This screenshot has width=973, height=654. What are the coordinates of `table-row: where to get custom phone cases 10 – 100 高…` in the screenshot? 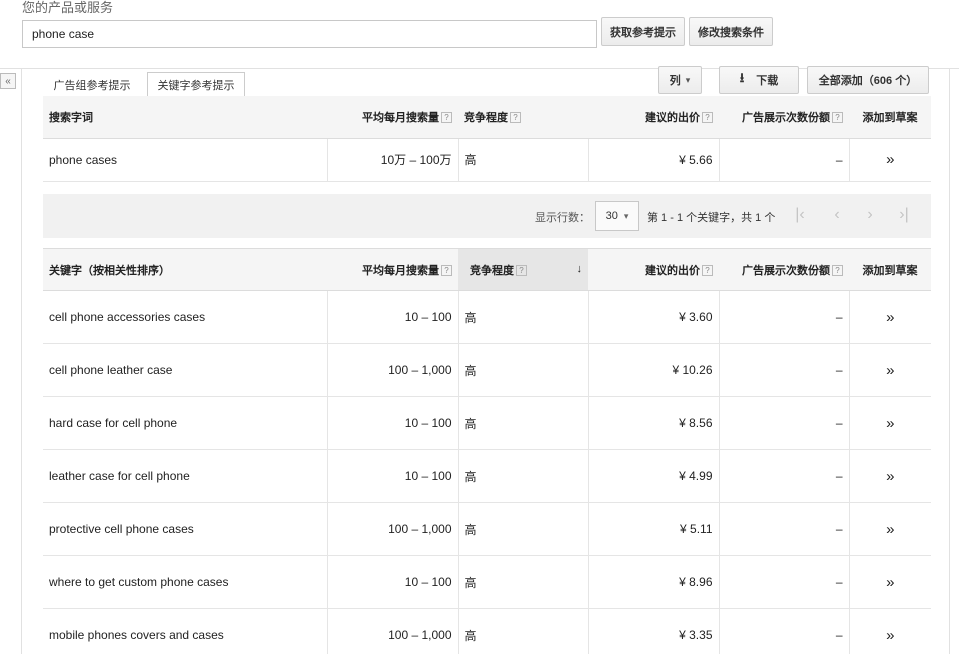 It's located at (487, 582).